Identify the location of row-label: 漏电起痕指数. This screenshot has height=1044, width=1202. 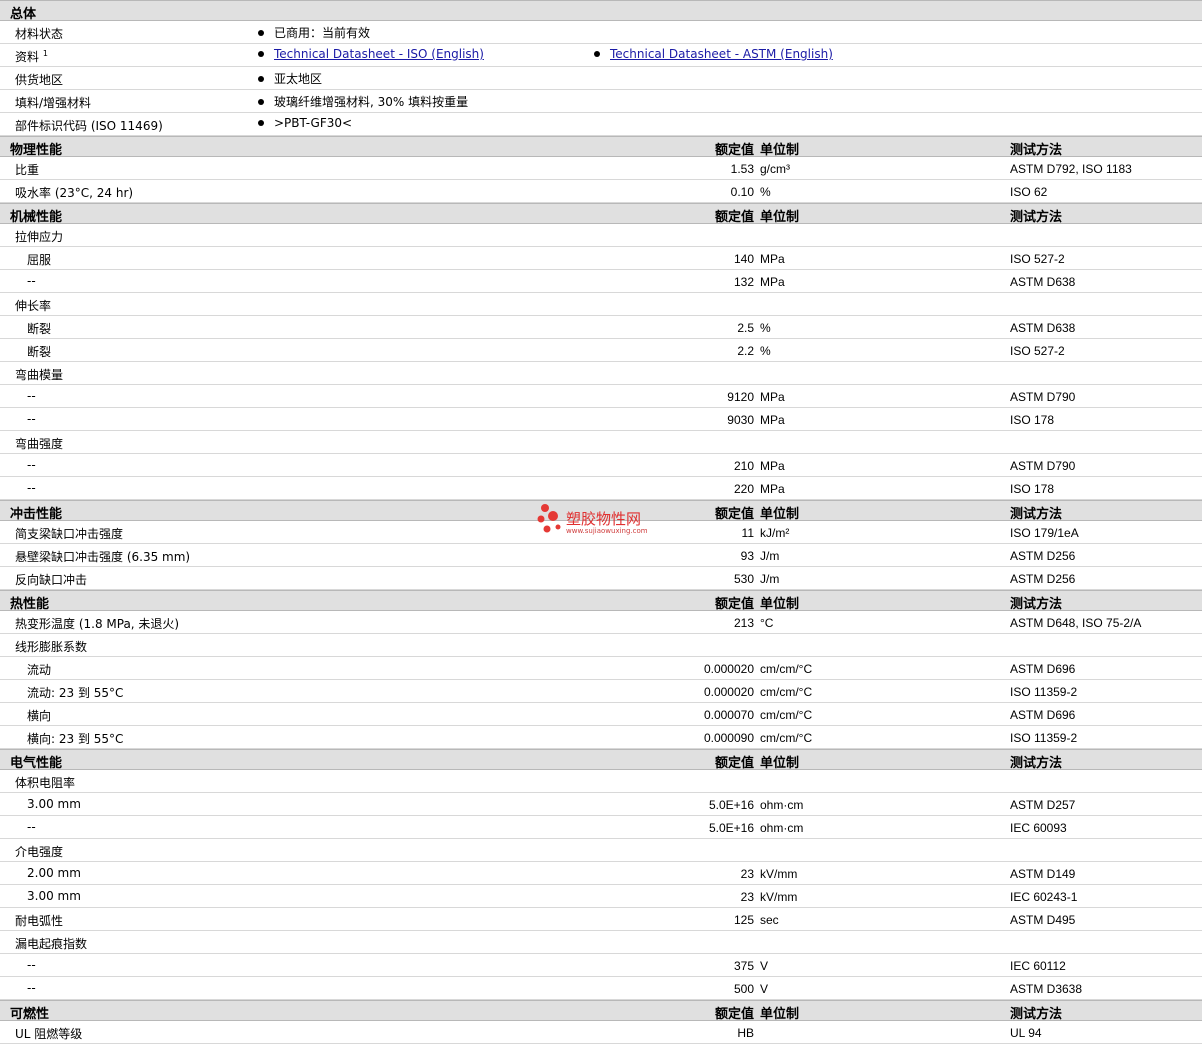
(51, 944).